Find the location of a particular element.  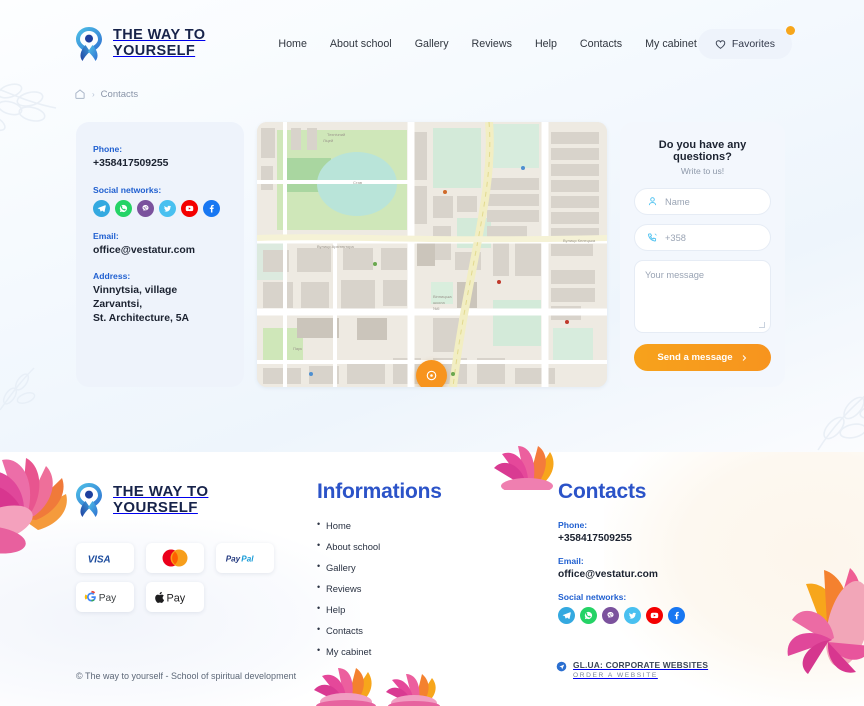

send-message-label: Send a message is located at coordinates (695, 357).